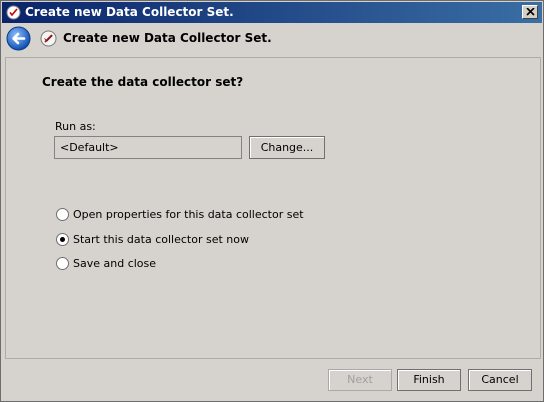  Describe the element at coordinates (143, 82) in the screenshot. I see `page-heading: Create the data collector set?` at that location.